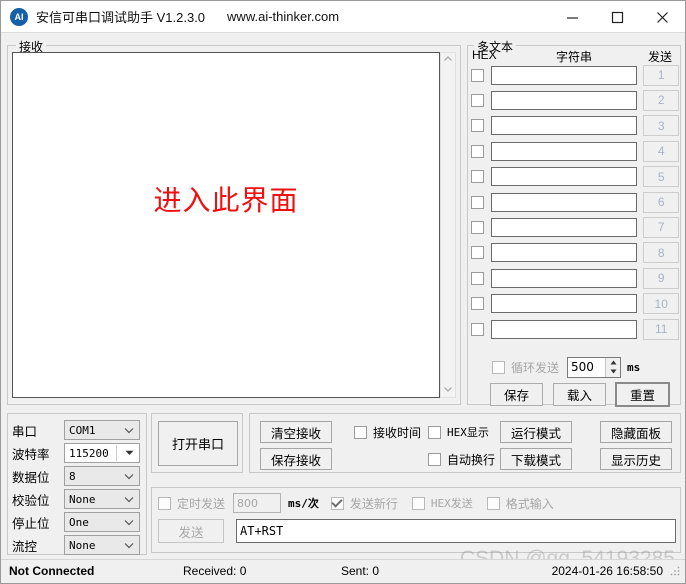 The image size is (686, 584). Describe the element at coordinates (493, 503) in the screenshot. I see `format-input-checkbox` at that location.